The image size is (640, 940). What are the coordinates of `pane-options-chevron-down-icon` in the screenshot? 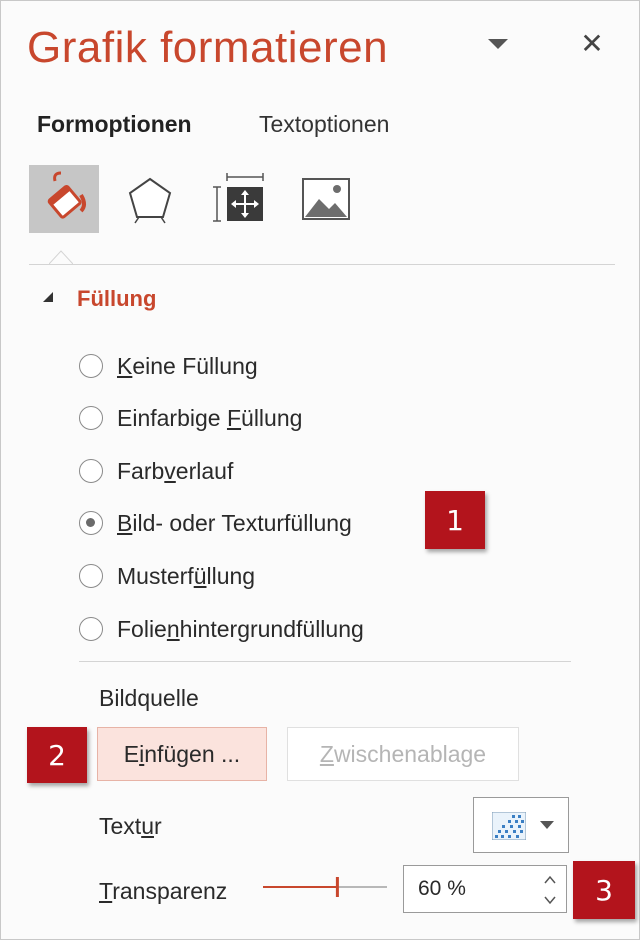 It's located at (498, 44).